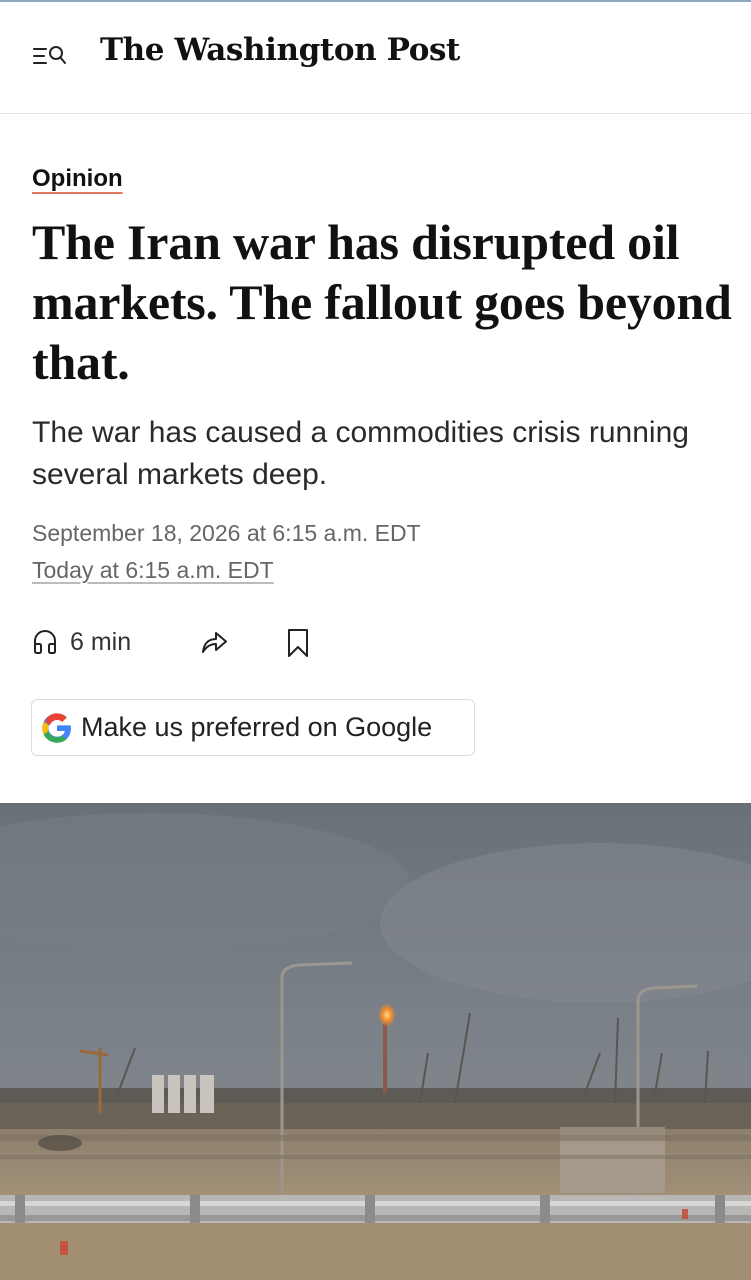 The width and height of the screenshot is (751, 1280). I want to click on section-kicker-link: Opinion, so click(77, 179).